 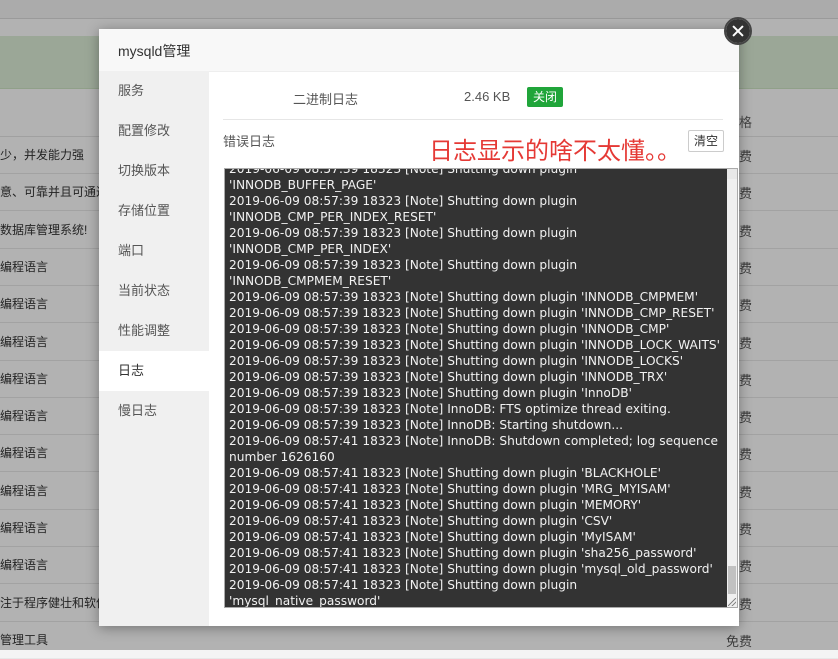 I want to click on sidebar-item-0: 服务, so click(x=154, y=91).